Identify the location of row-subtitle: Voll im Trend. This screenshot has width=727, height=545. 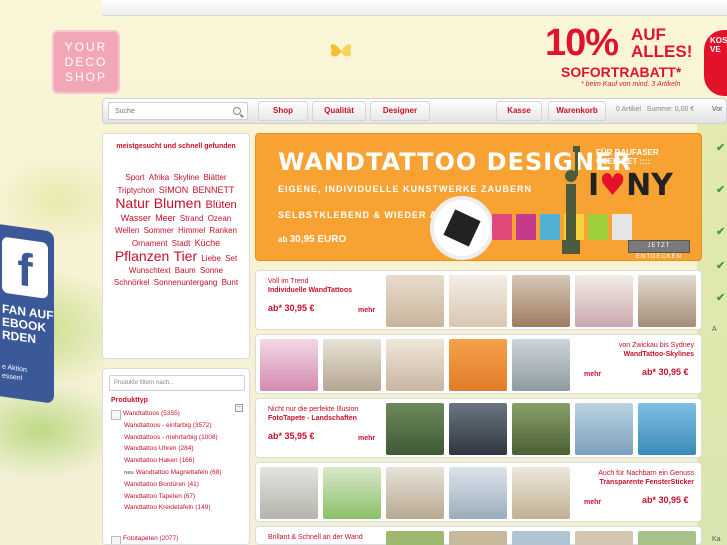
(288, 281).